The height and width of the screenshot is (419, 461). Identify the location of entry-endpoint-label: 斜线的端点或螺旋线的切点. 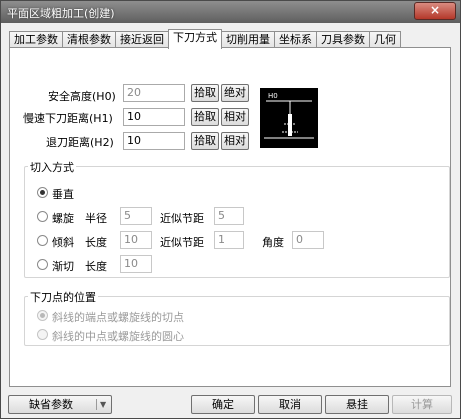
(118, 317).